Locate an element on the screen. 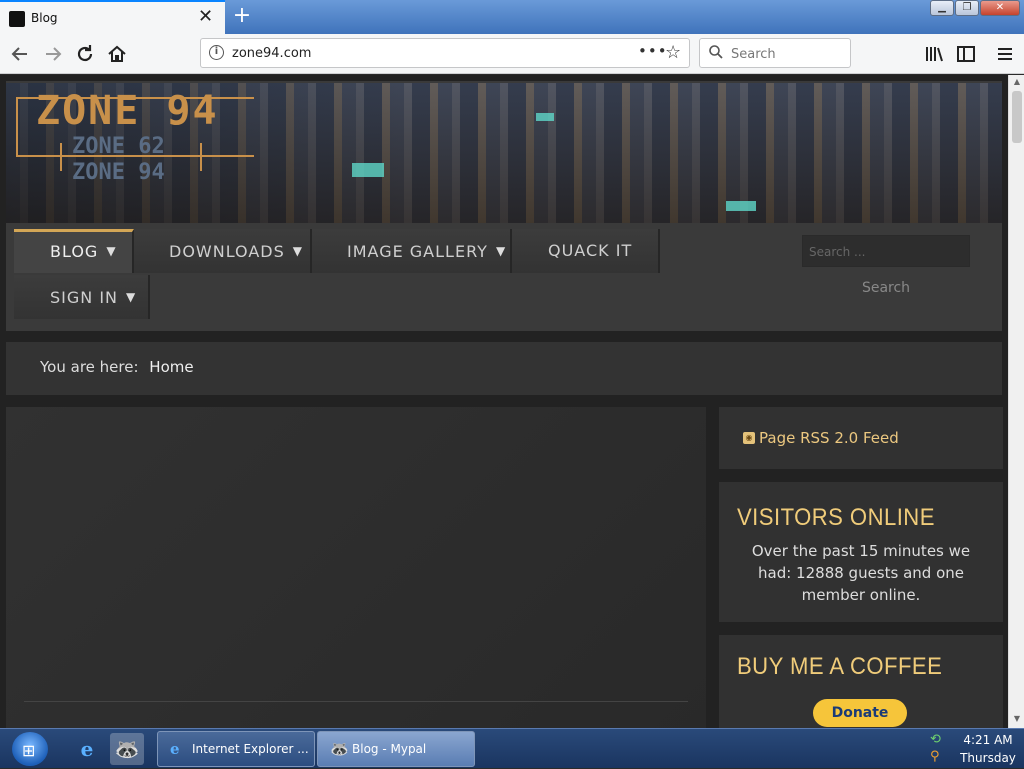 The image size is (1024, 769). site-logo-title: ZONE 94 is located at coordinates (127, 111).